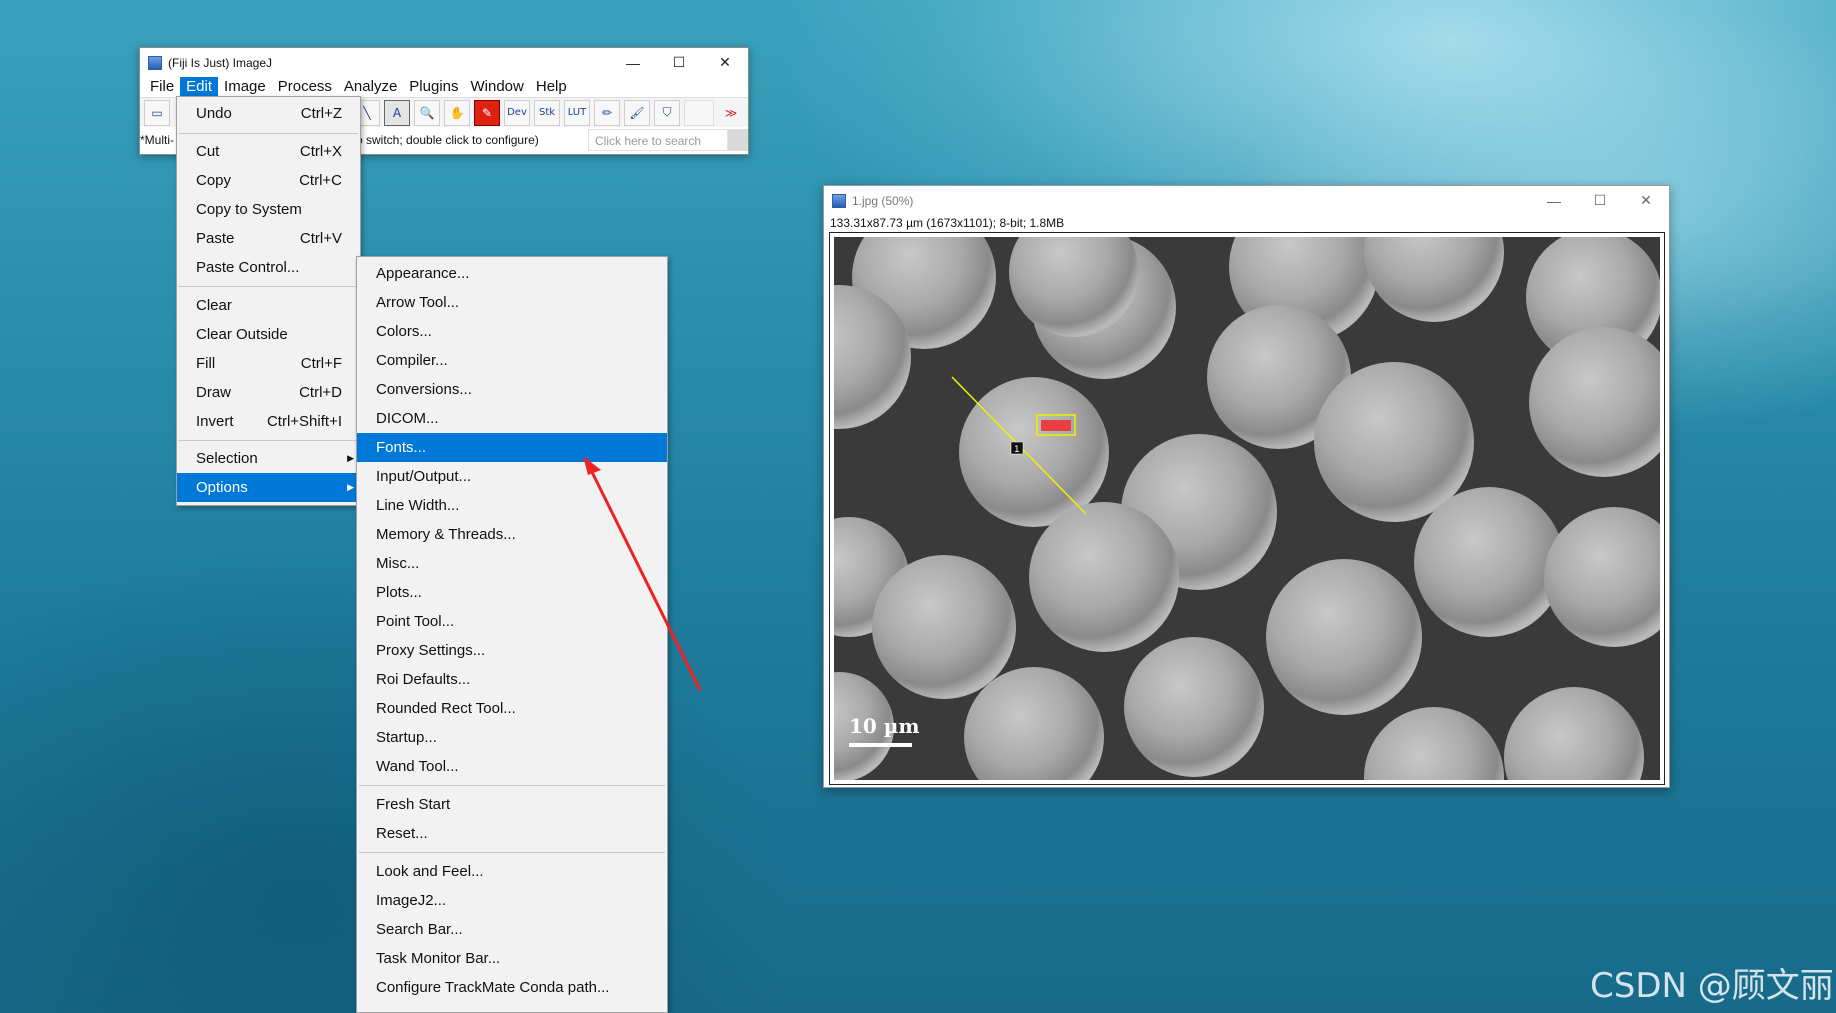 This screenshot has height=1013, width=1836. Describe the element at coordinates (268, 180) in the screenshot. I see `menu-item-copy: Copy Ctrl+C` at that location.